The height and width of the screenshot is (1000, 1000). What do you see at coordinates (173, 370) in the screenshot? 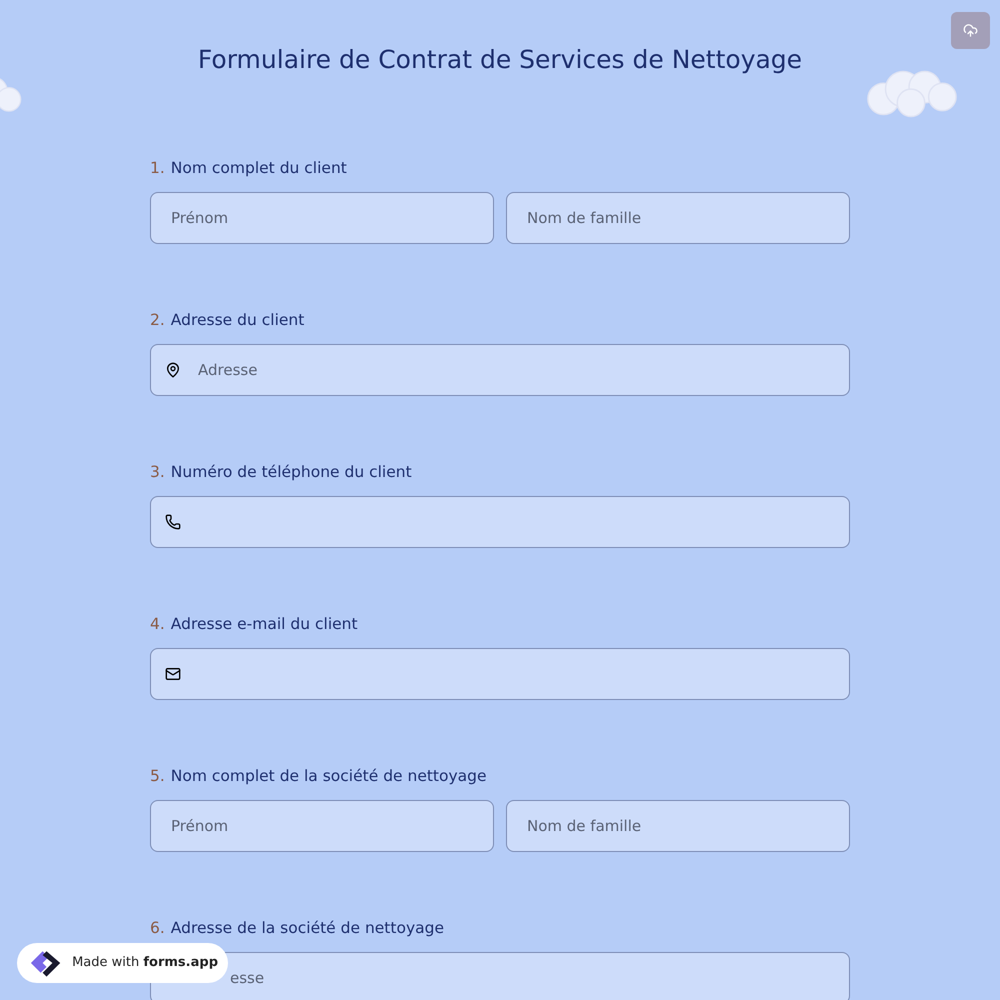
I see `location-pin-icon` at bounding box center [173, 370].